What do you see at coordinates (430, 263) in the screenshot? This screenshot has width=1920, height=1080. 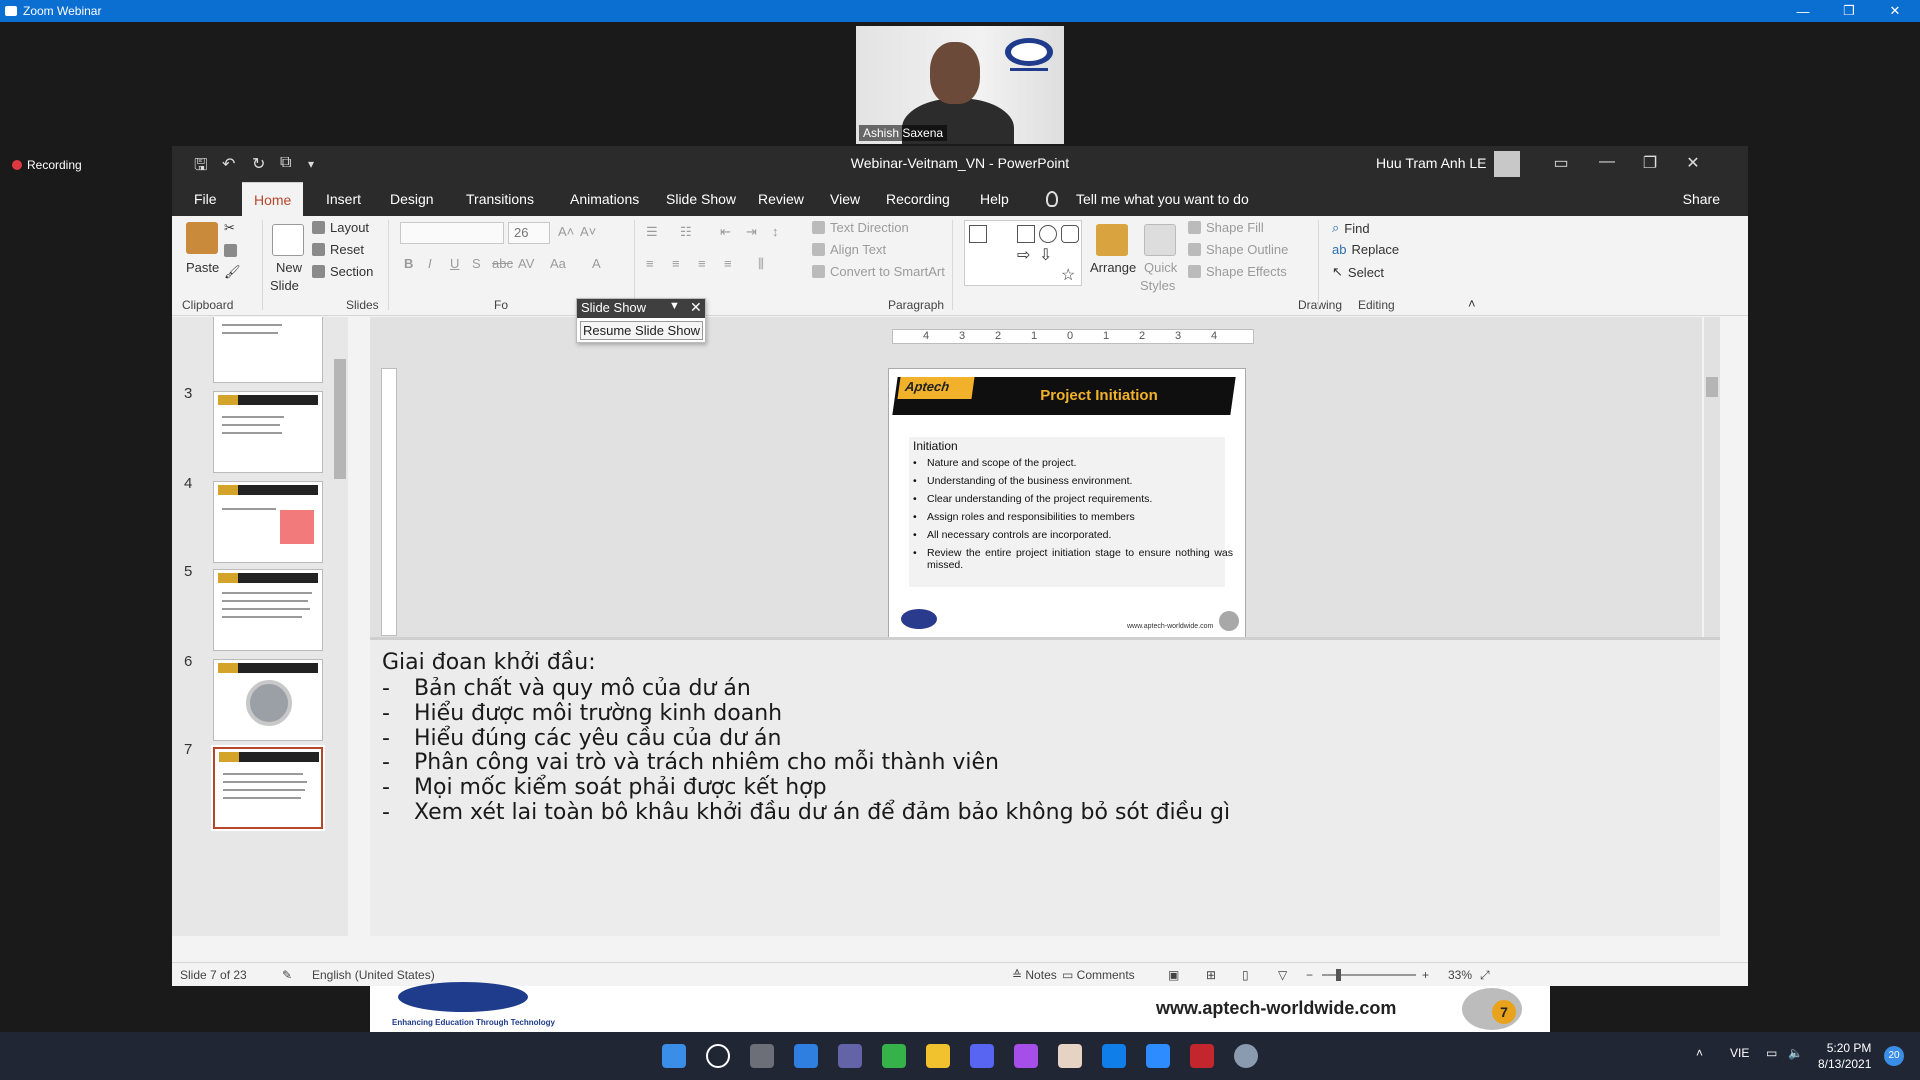 I see `italic-icon: I` at bounding box center [430, 263].